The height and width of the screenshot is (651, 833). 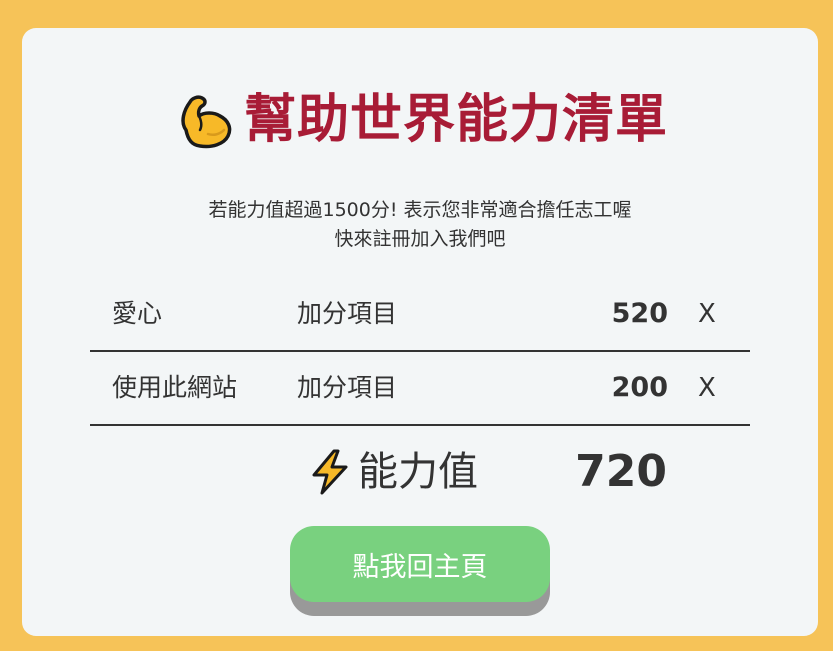 What do you see at coordinates (420, 388) in the screenshot?
I see `list-item: 使用此網站 加分項目 200 X` at bounding box center [420, 388].